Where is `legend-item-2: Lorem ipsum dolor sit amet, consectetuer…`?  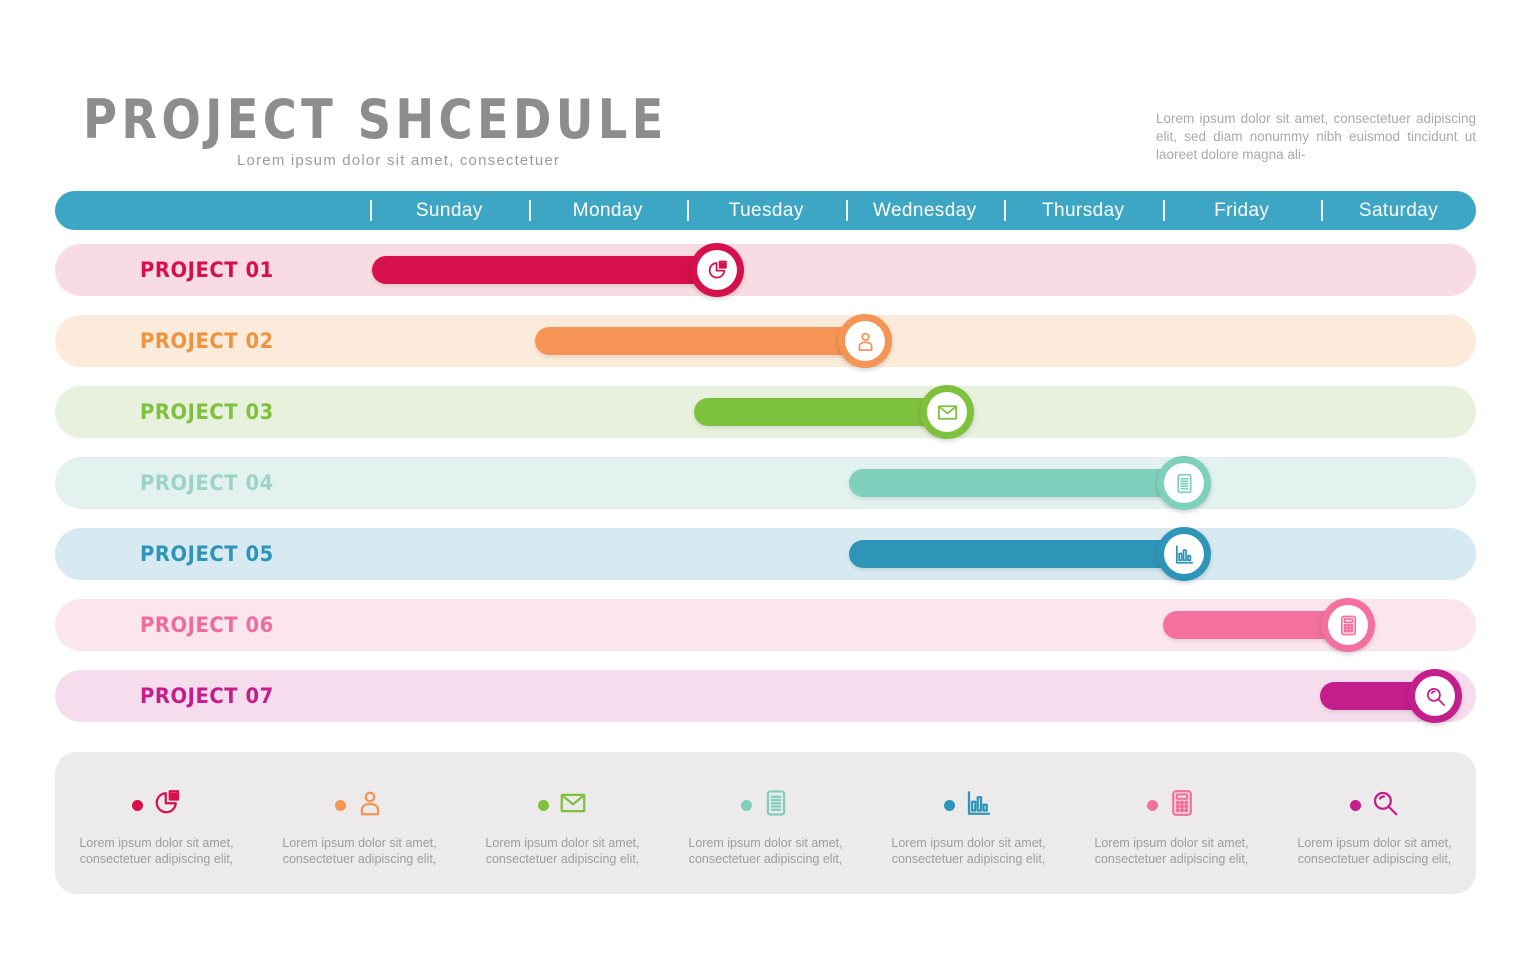 legend-item-2: Lorem ipsum dolor sit amet, consectetuer… is located at coordinates (359, 823).